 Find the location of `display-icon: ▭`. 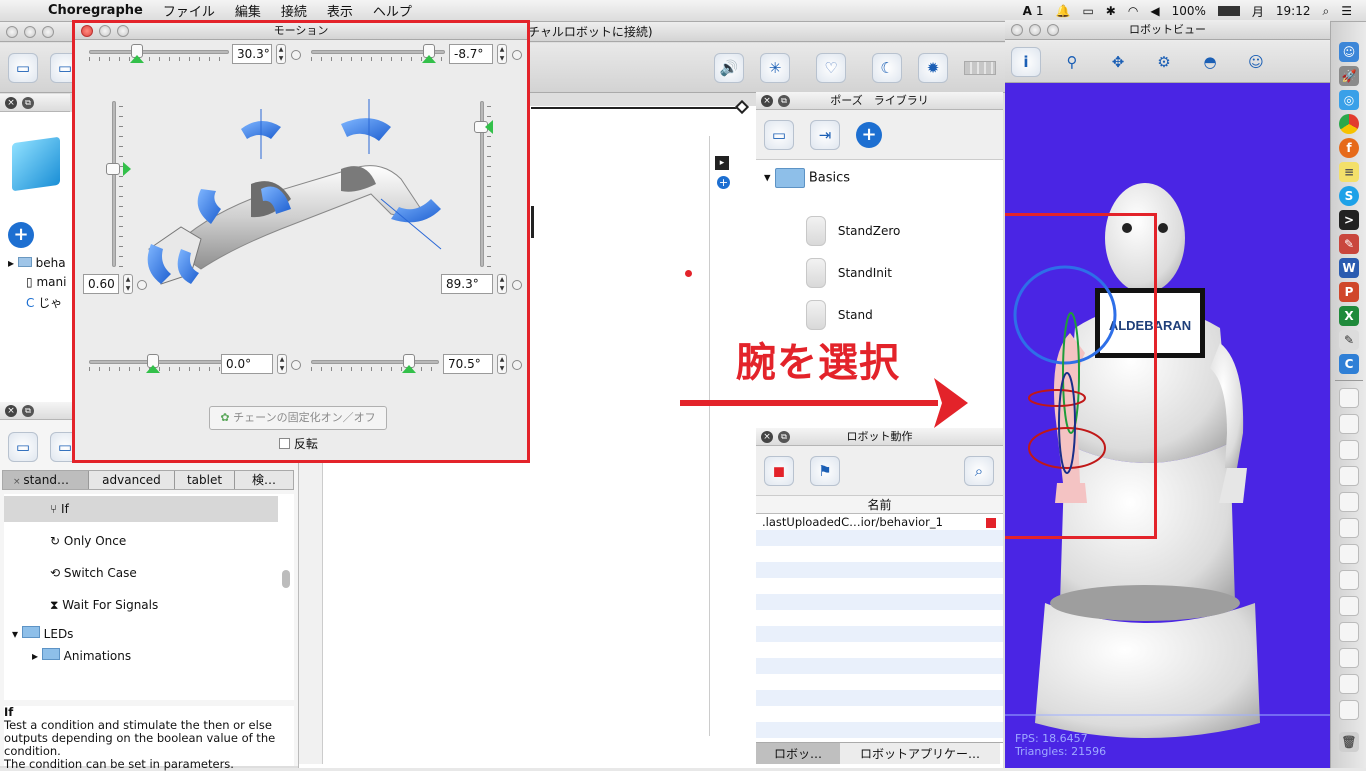

display-icon: ▭ is located at coordinates (1087, 11).